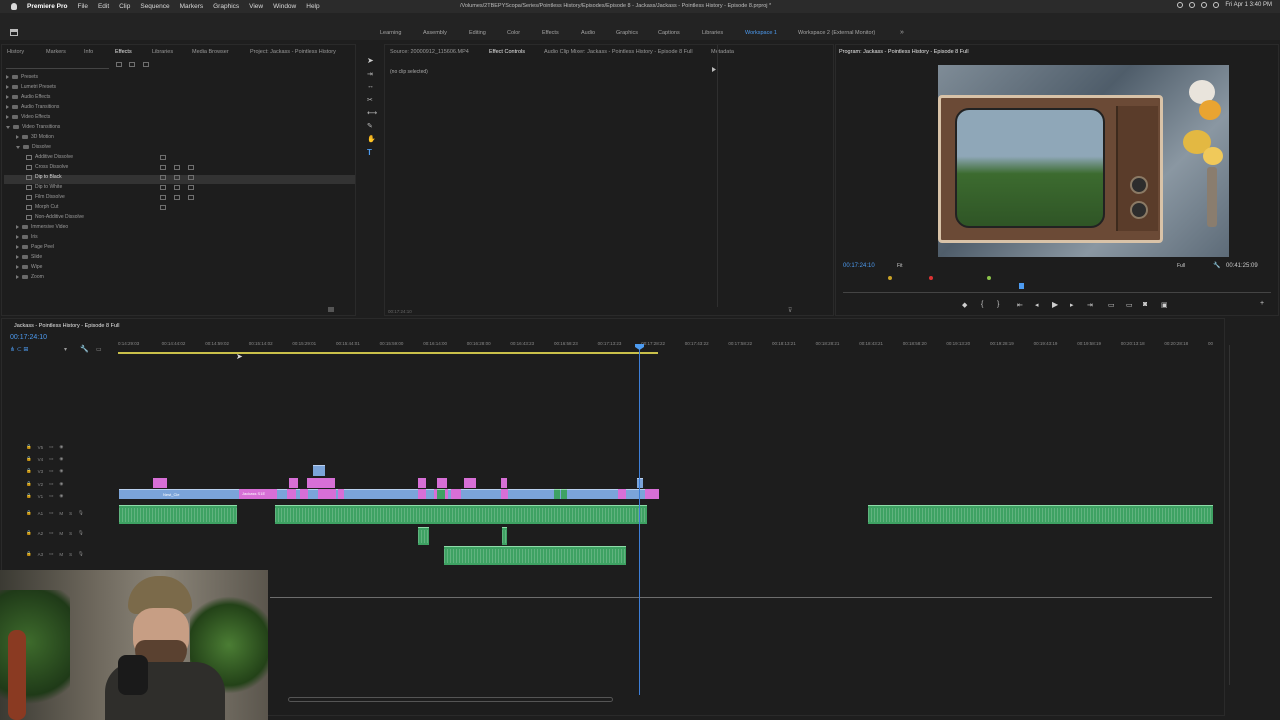  What do you see at coordinates (1164, 305) in the screenshot?
I see `compare-icon: ▣` at bounding box center [1164, 305].